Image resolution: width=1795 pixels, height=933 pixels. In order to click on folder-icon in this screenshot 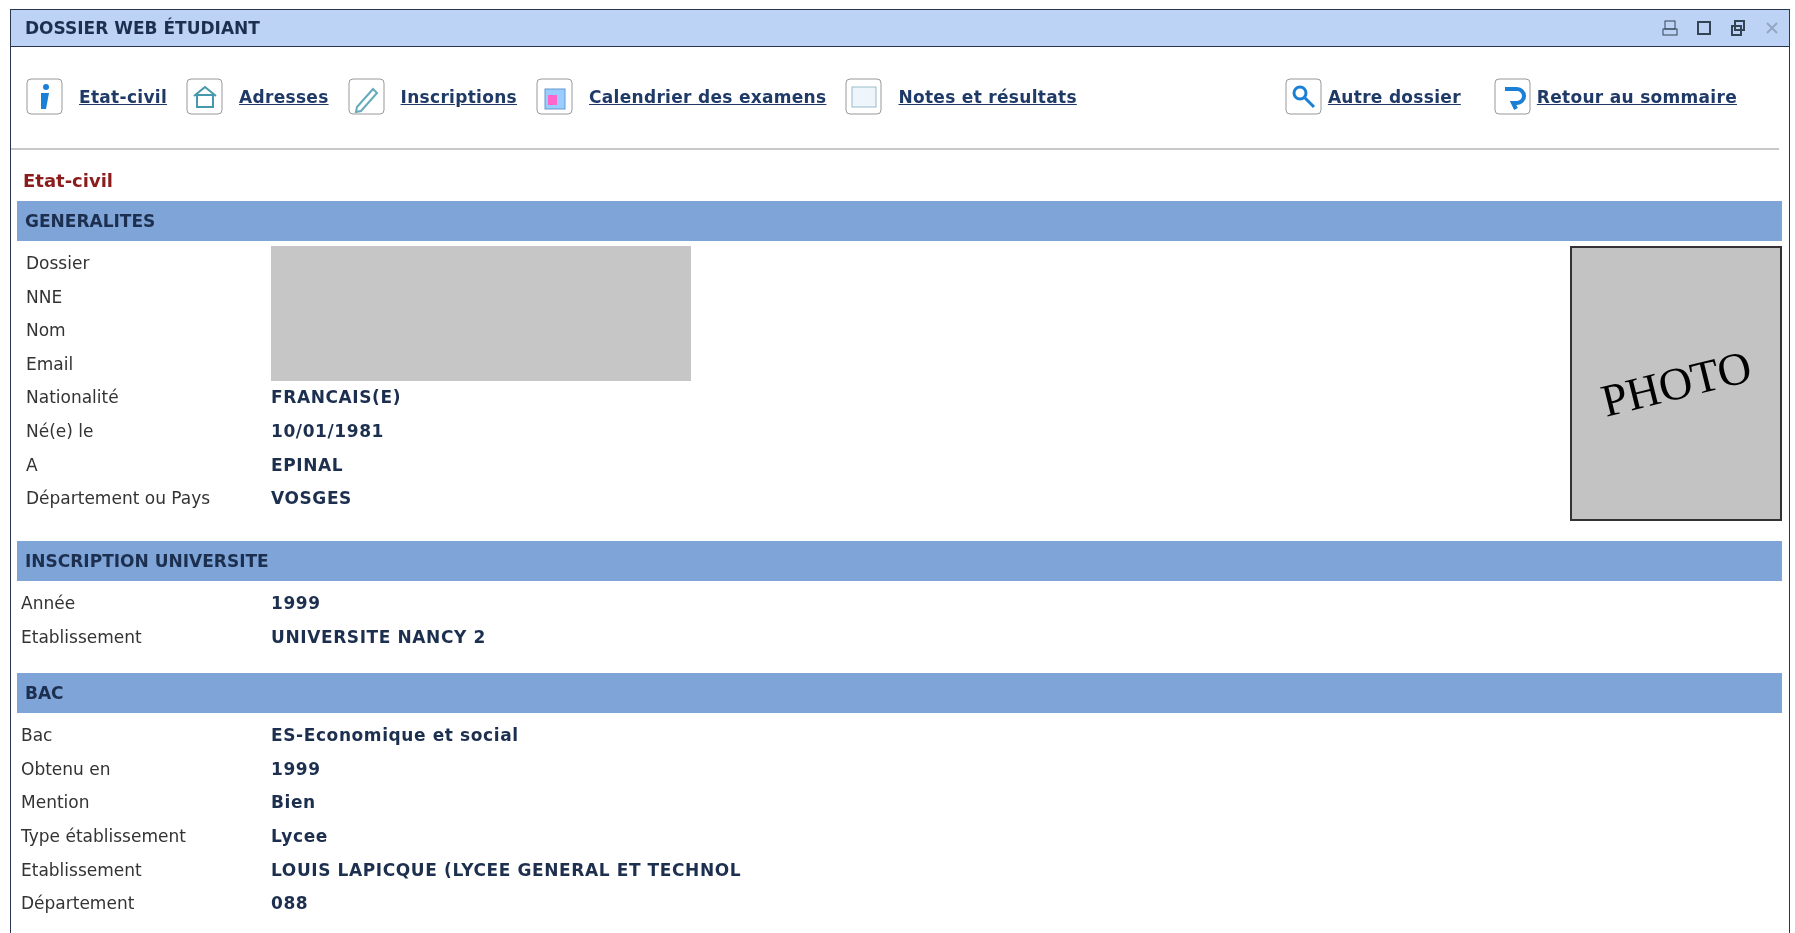, I will do `click(864, 97)`.